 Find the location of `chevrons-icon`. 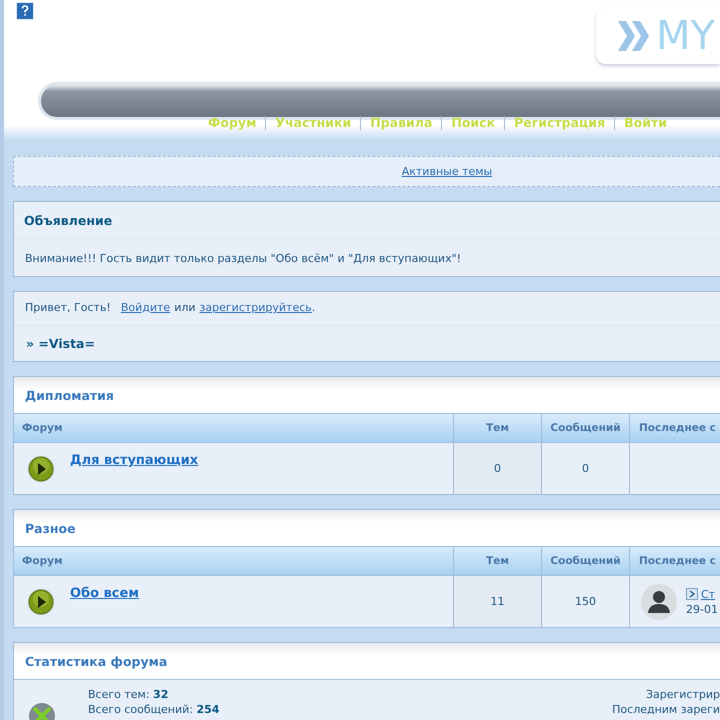

chevrons-icon is located at coordinates (635, 36).